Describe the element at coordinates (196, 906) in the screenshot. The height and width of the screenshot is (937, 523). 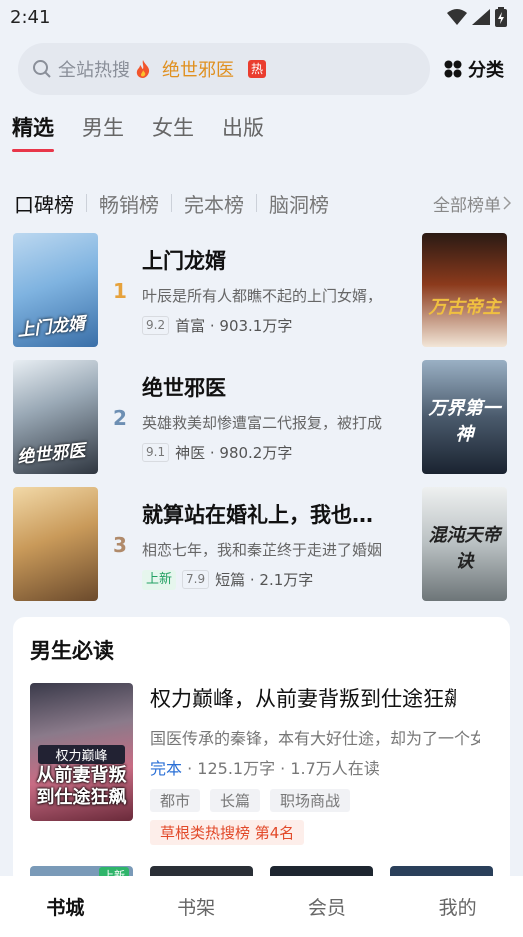
I see `nav-bookshelf: 书架` at that location.